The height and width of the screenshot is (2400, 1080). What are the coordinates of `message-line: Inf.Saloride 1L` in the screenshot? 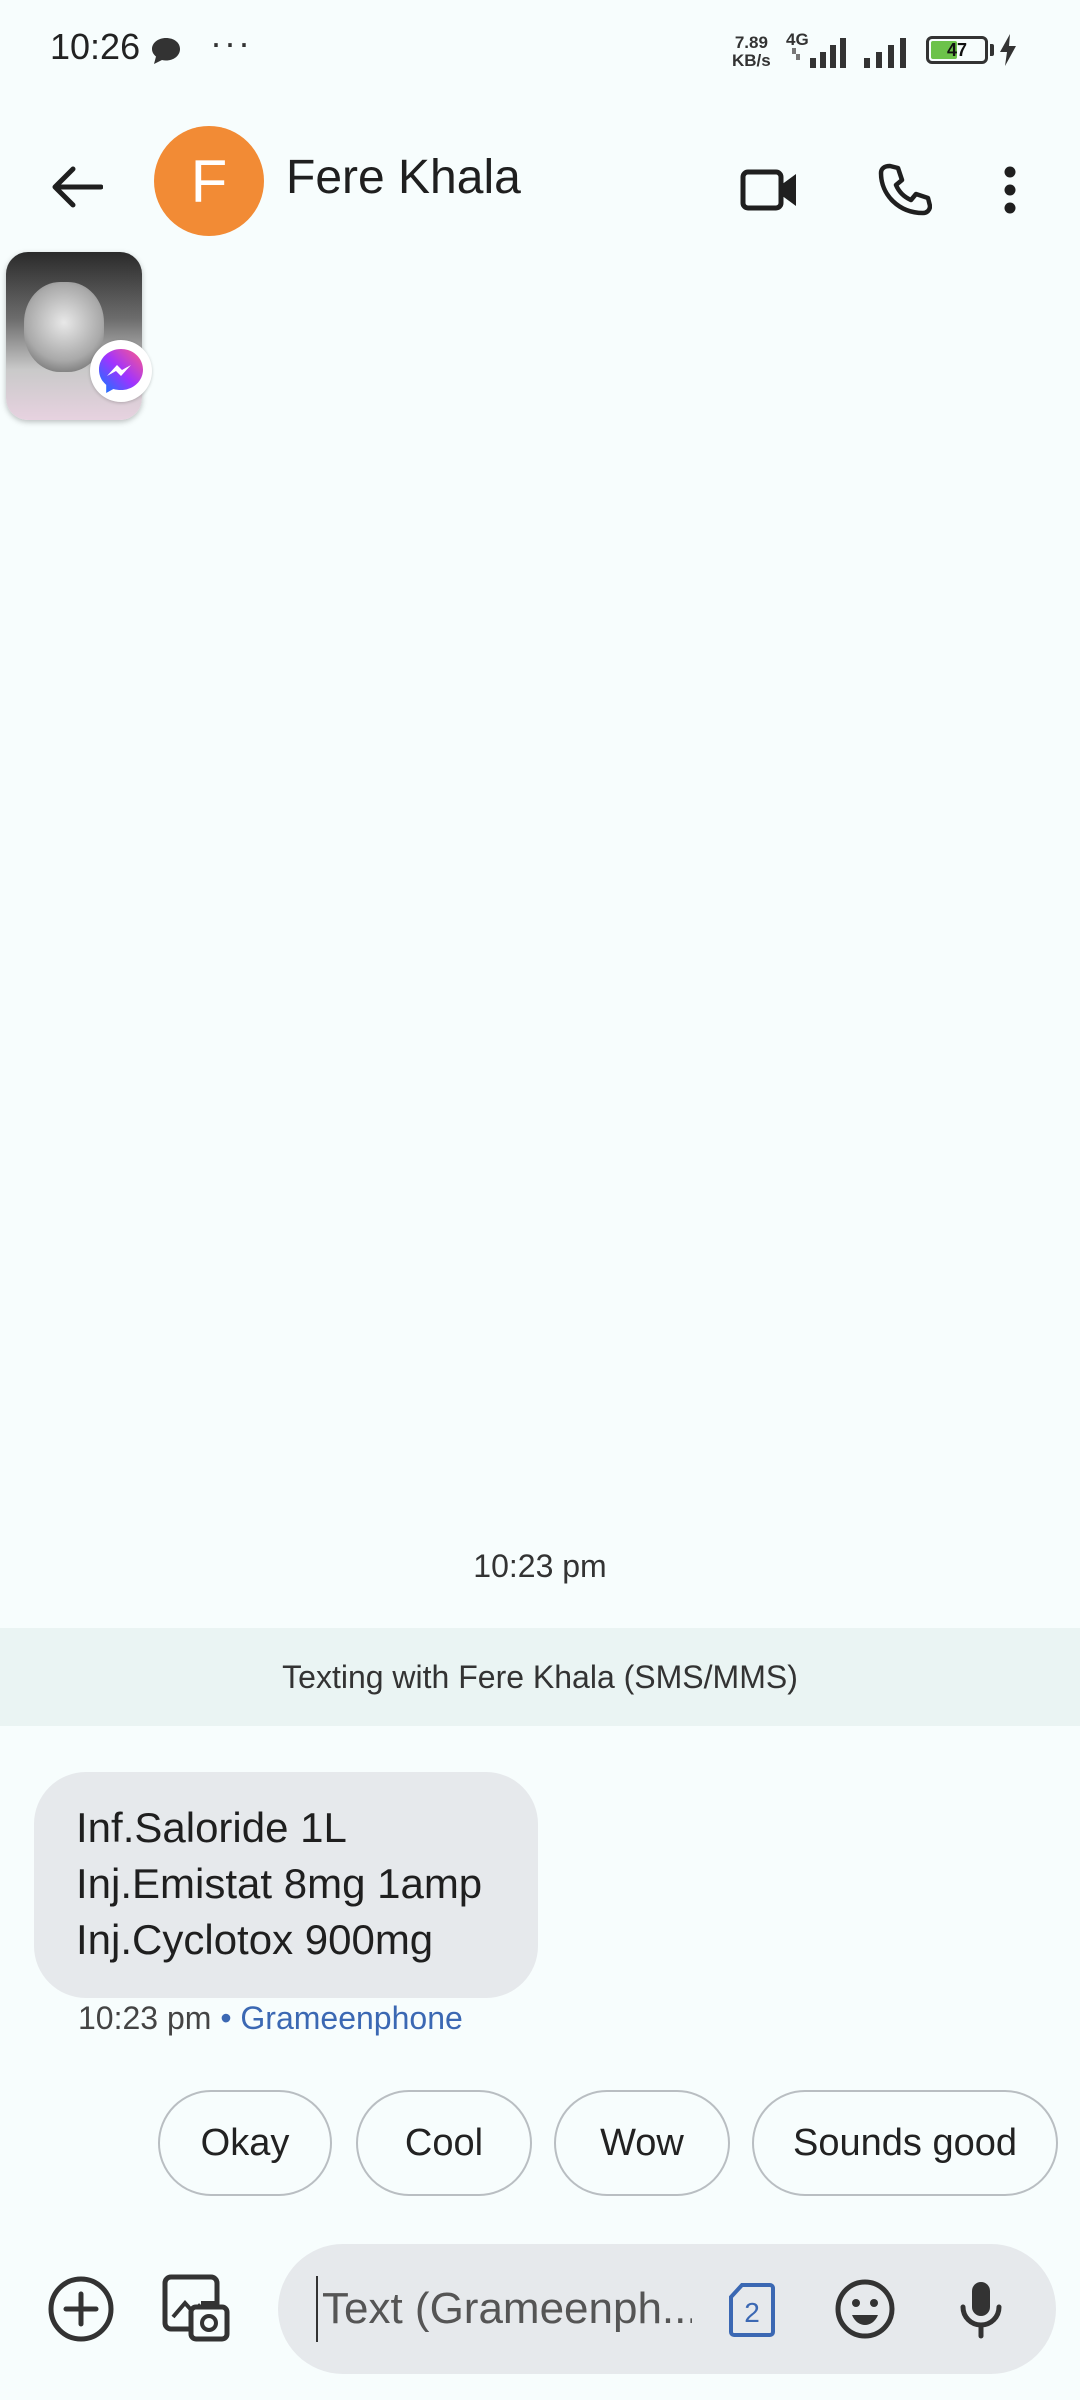 It's located at (211, 1827).